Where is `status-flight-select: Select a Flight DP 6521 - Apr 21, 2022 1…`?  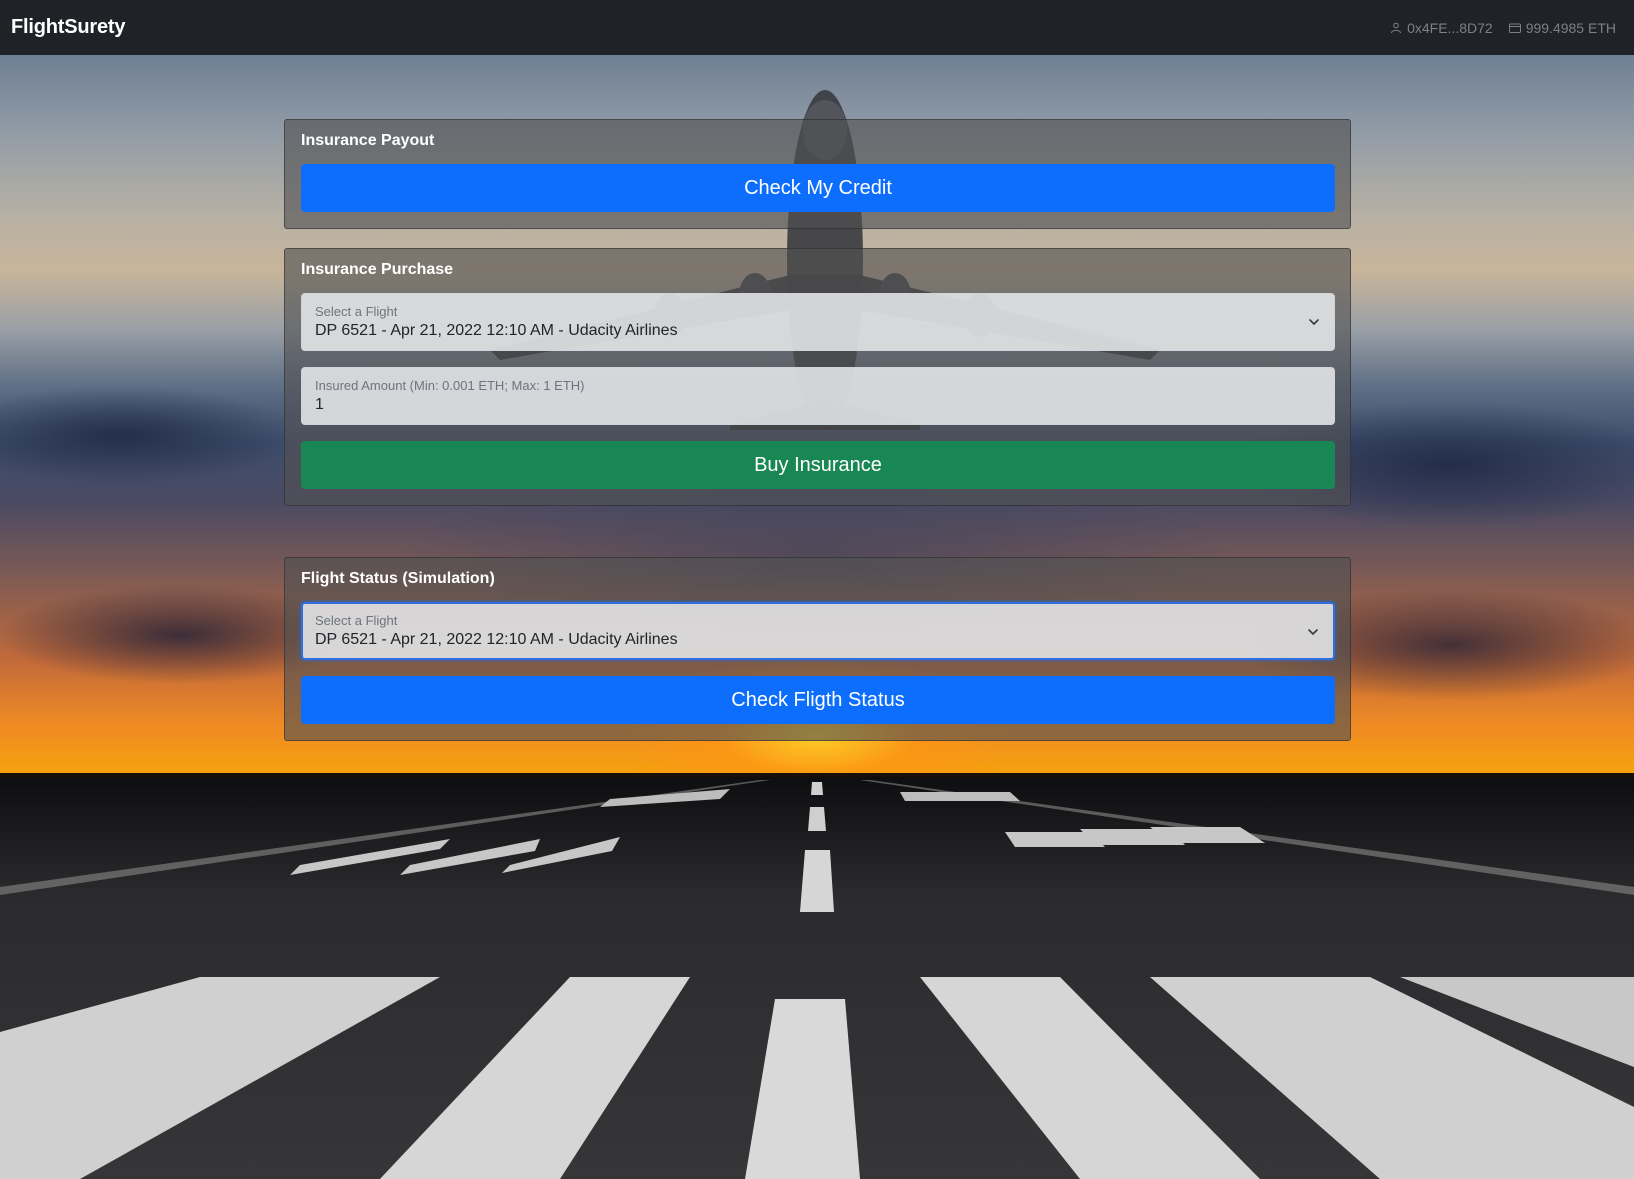 status-flight-select: Select a Flight DP 6521 - Apr 21, 2022 1… is located at coordinates (818, 631).